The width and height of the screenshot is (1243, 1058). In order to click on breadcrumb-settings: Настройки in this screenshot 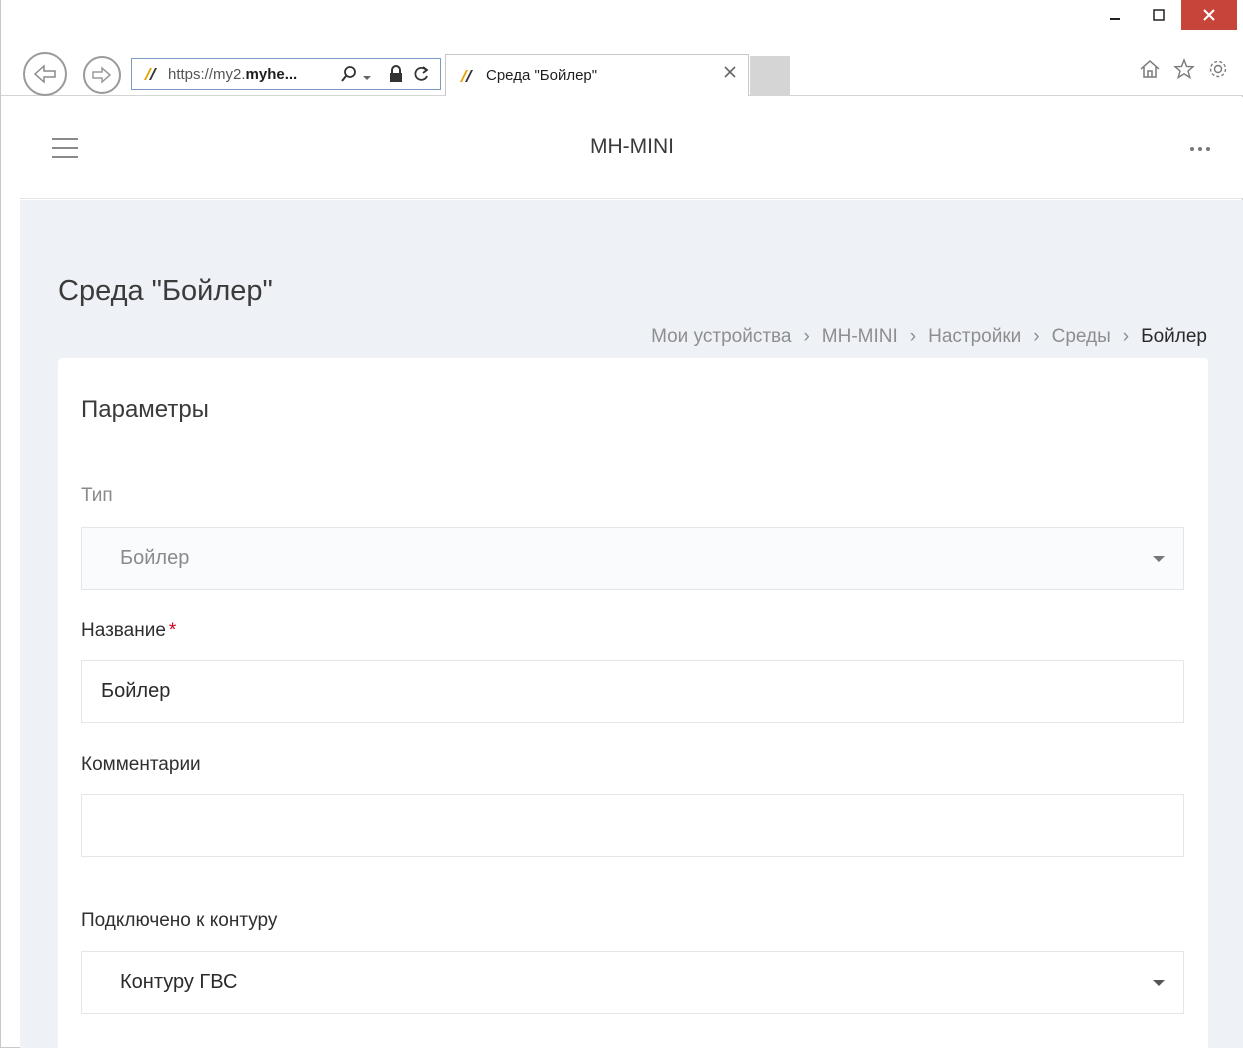, I will do `click(974, 336)`.